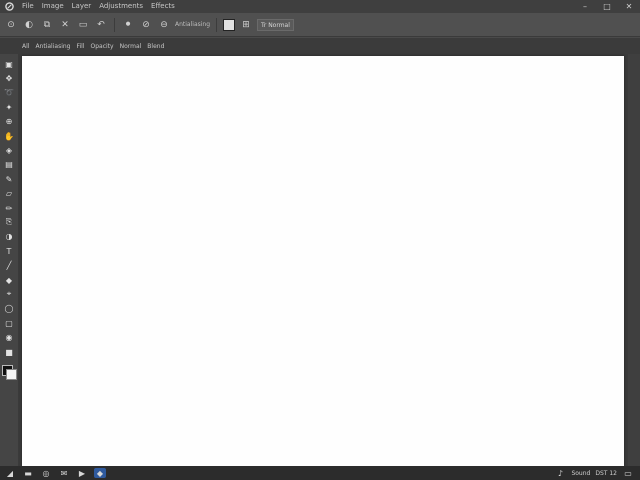 The width and height of the screenshot is (640, 480). I want to click on tab-antialiasing: Antialiasing, so click(52, 46).